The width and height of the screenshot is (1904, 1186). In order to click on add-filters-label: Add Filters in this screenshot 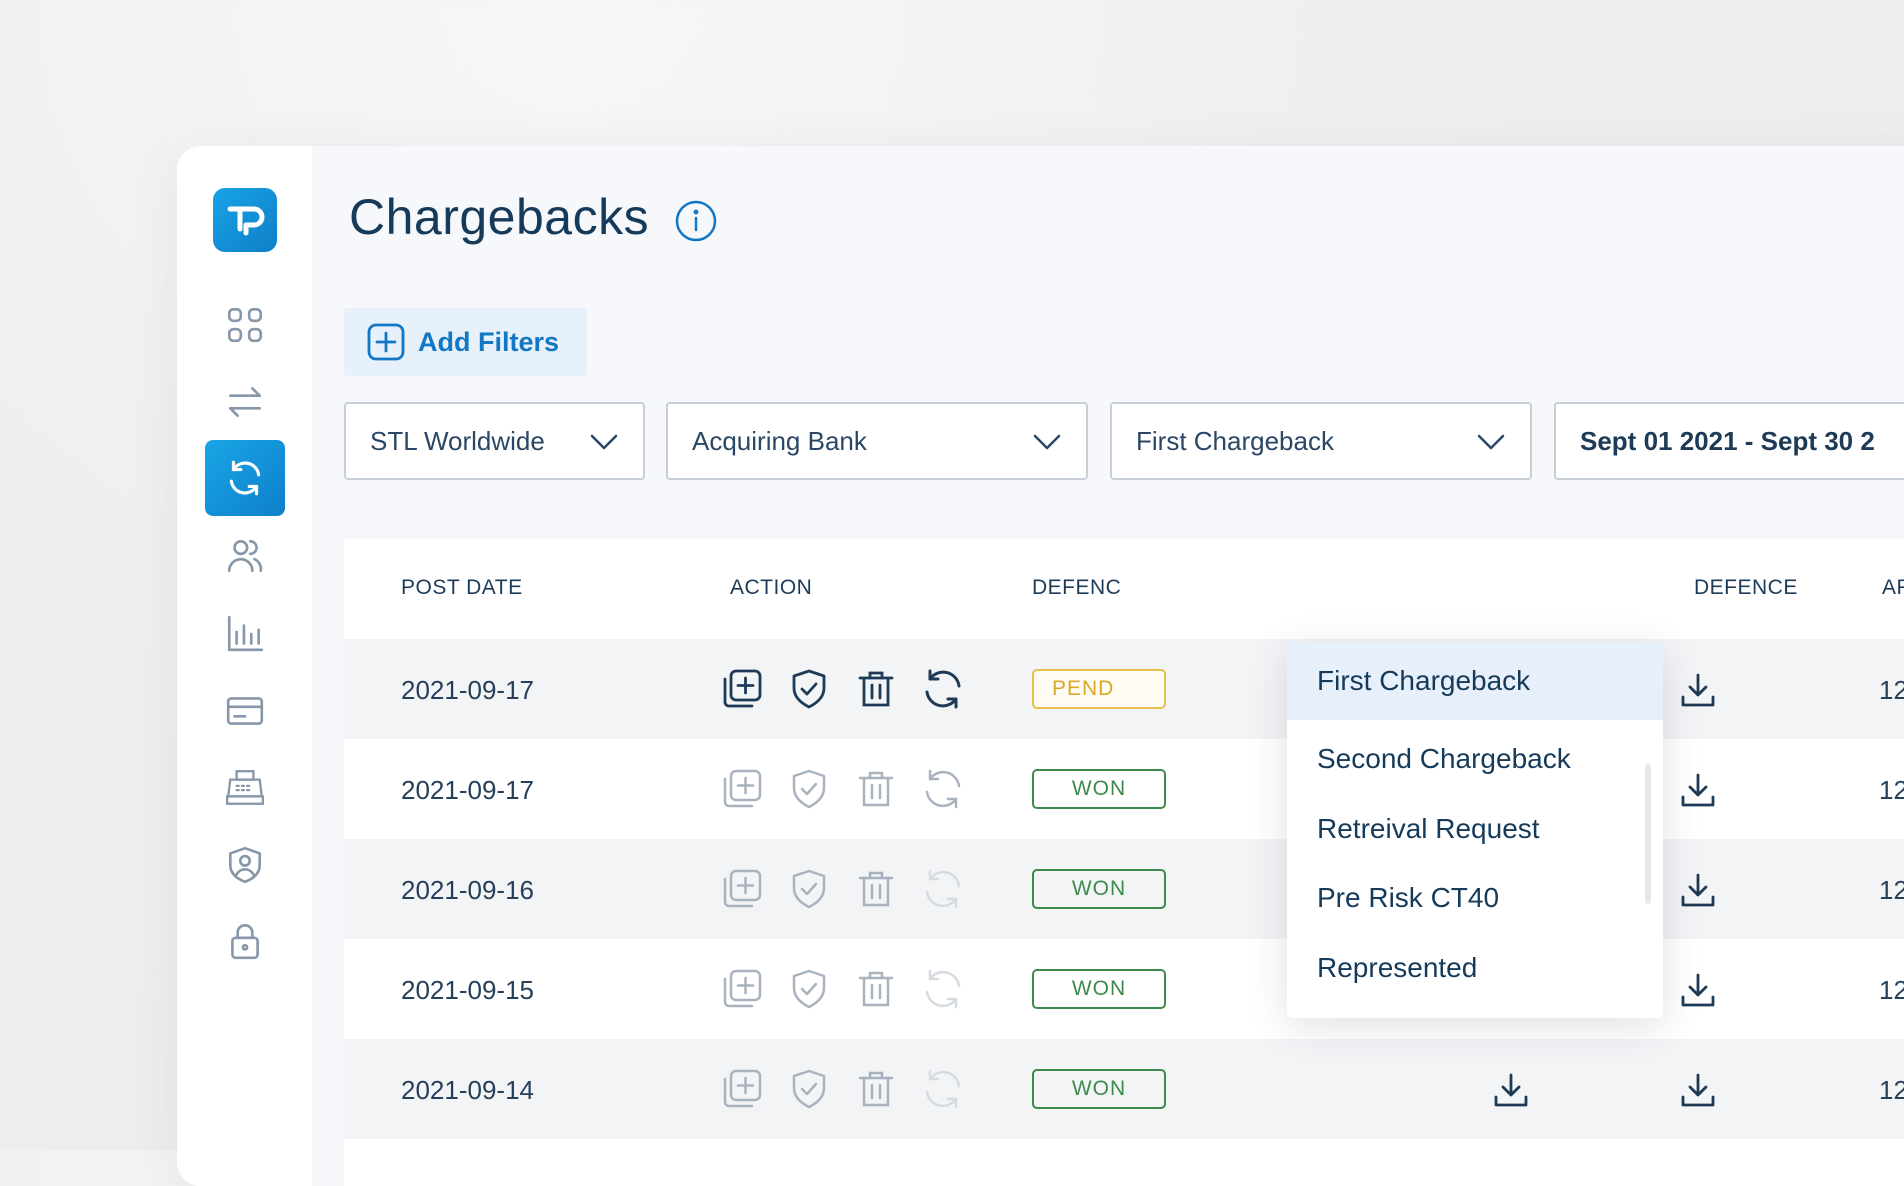, I will do `click(489, 341)`.